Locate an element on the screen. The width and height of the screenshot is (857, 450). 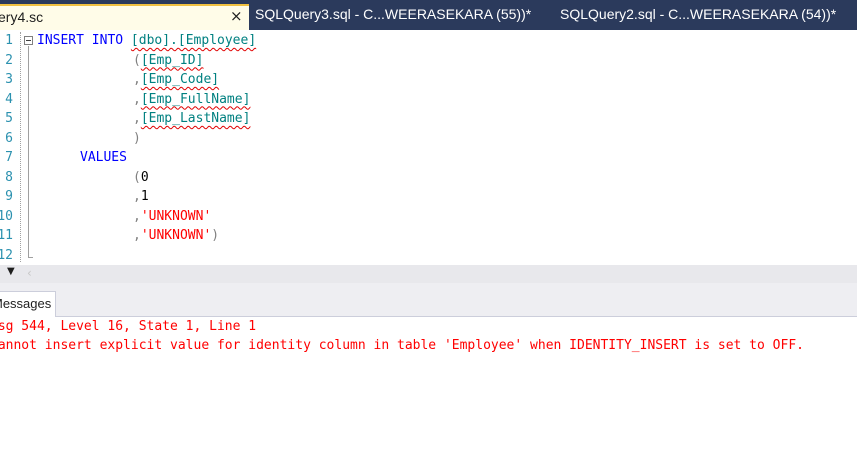
column-identifier: [Emp_ID] is located at coordinates (172, 60).